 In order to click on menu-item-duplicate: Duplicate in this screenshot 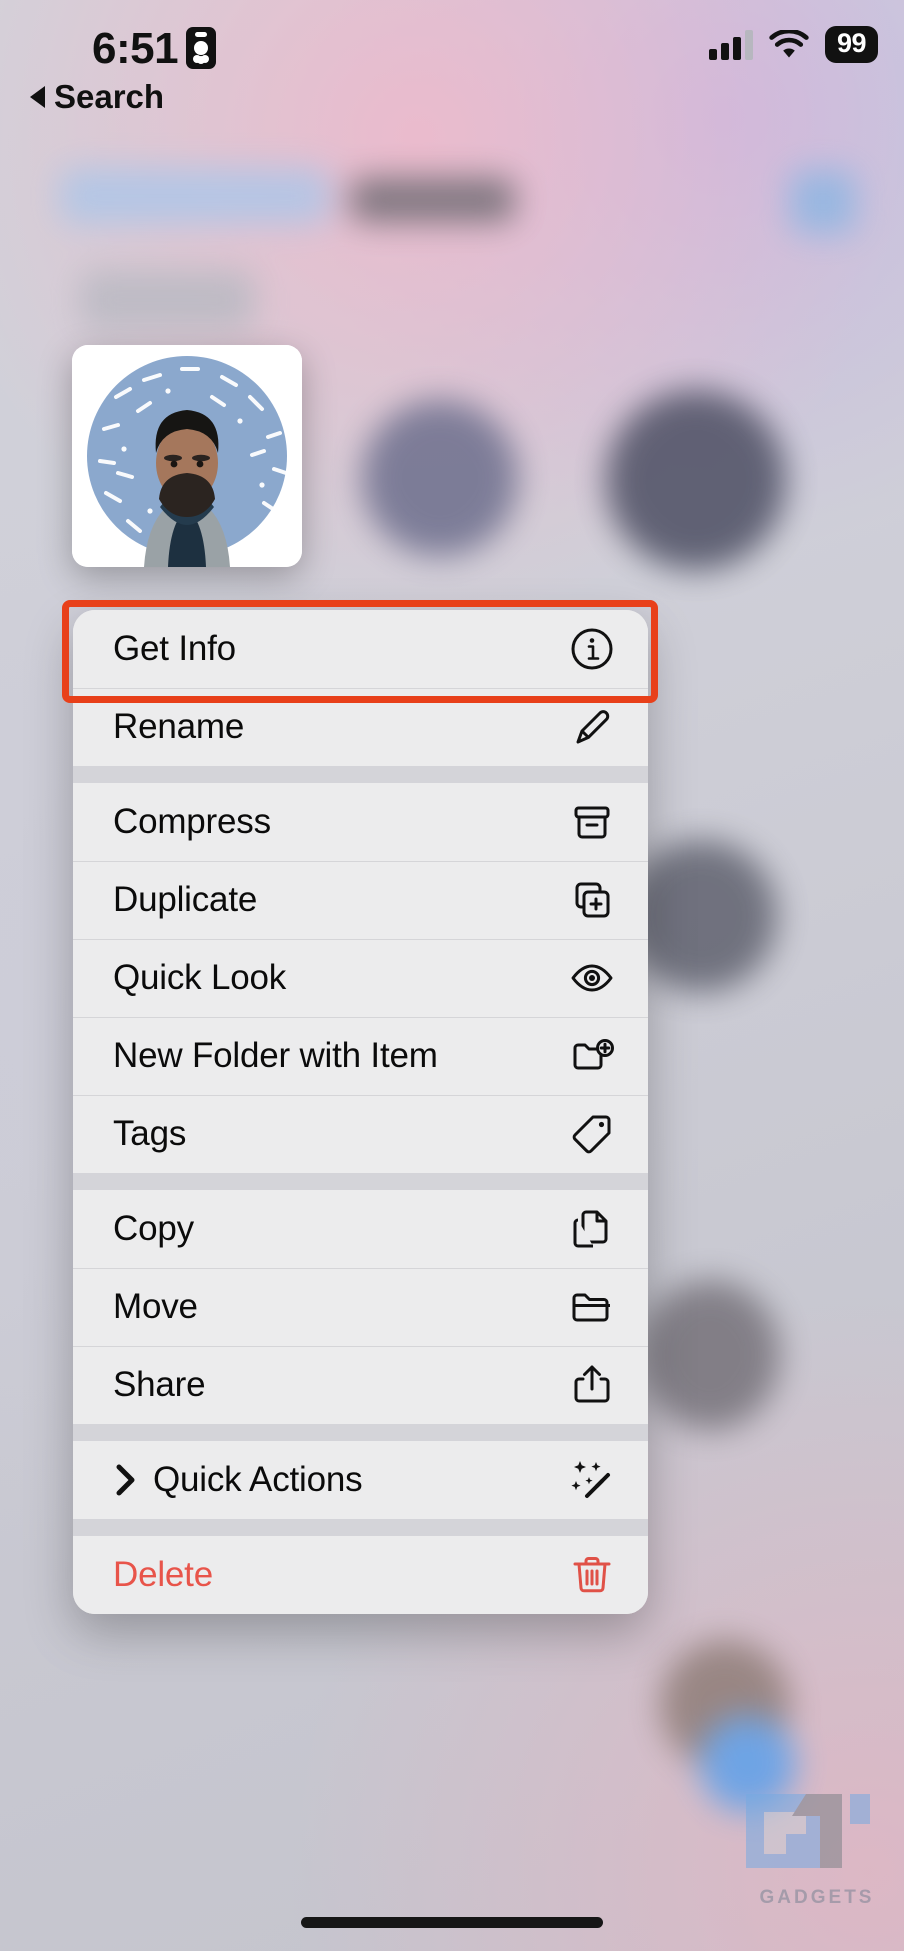, I will do `click(360, 900)`.